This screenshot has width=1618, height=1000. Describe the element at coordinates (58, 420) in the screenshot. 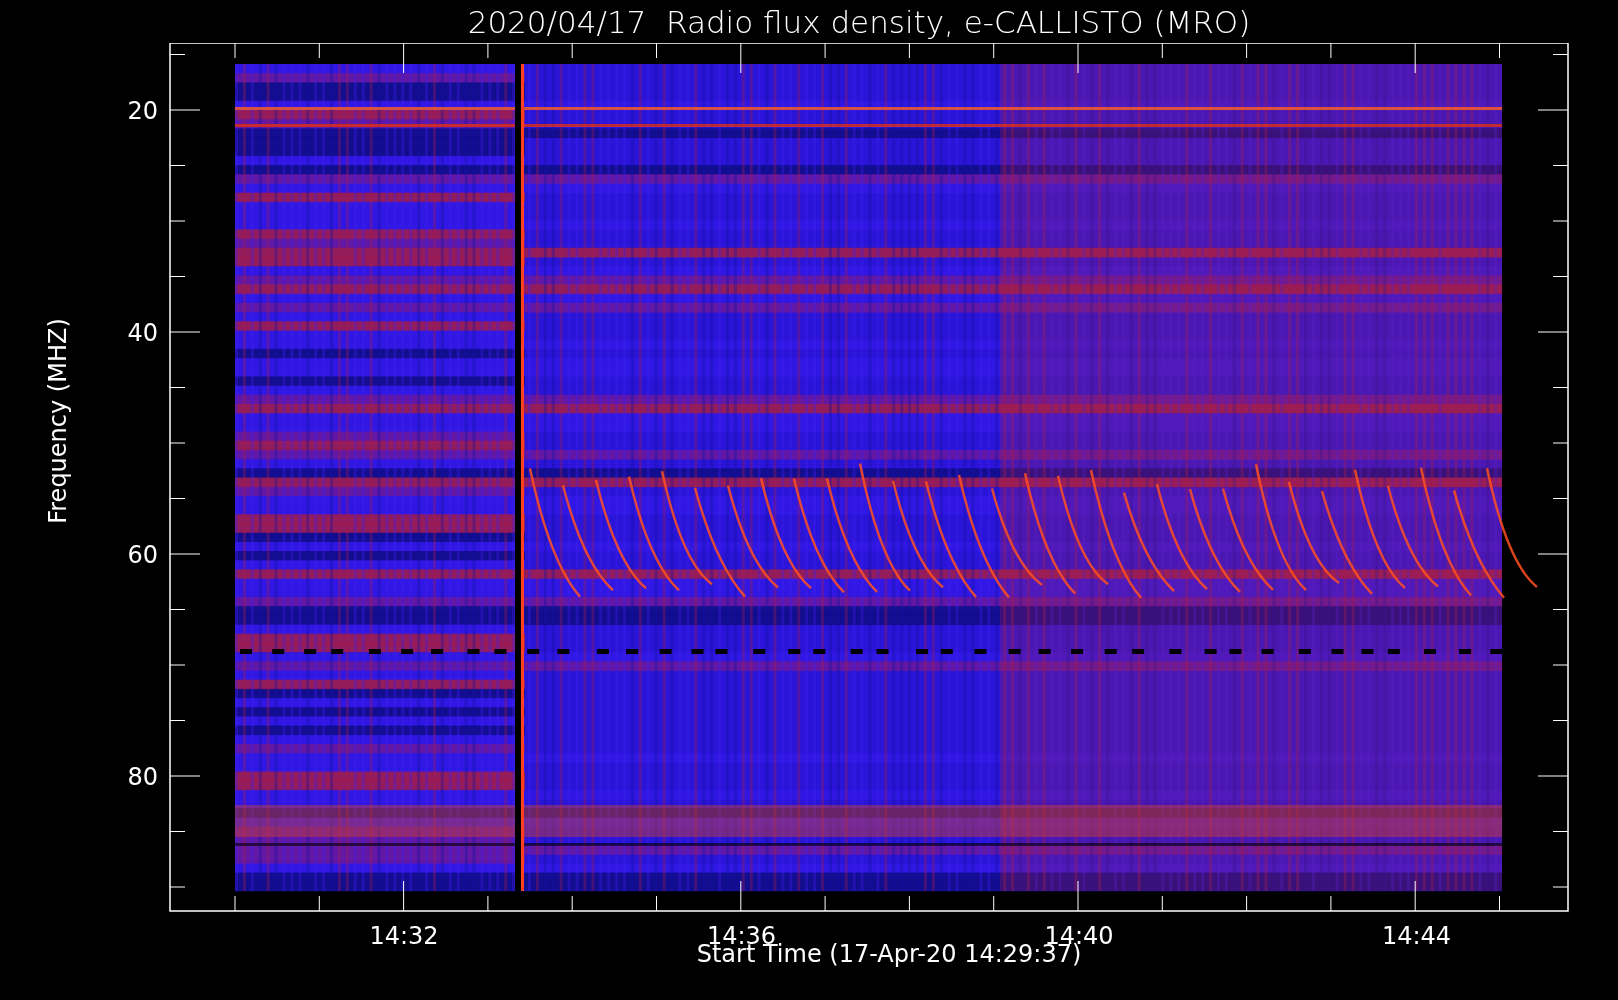

I see `y-axis-label: Frequency (MHZ)` at that location.